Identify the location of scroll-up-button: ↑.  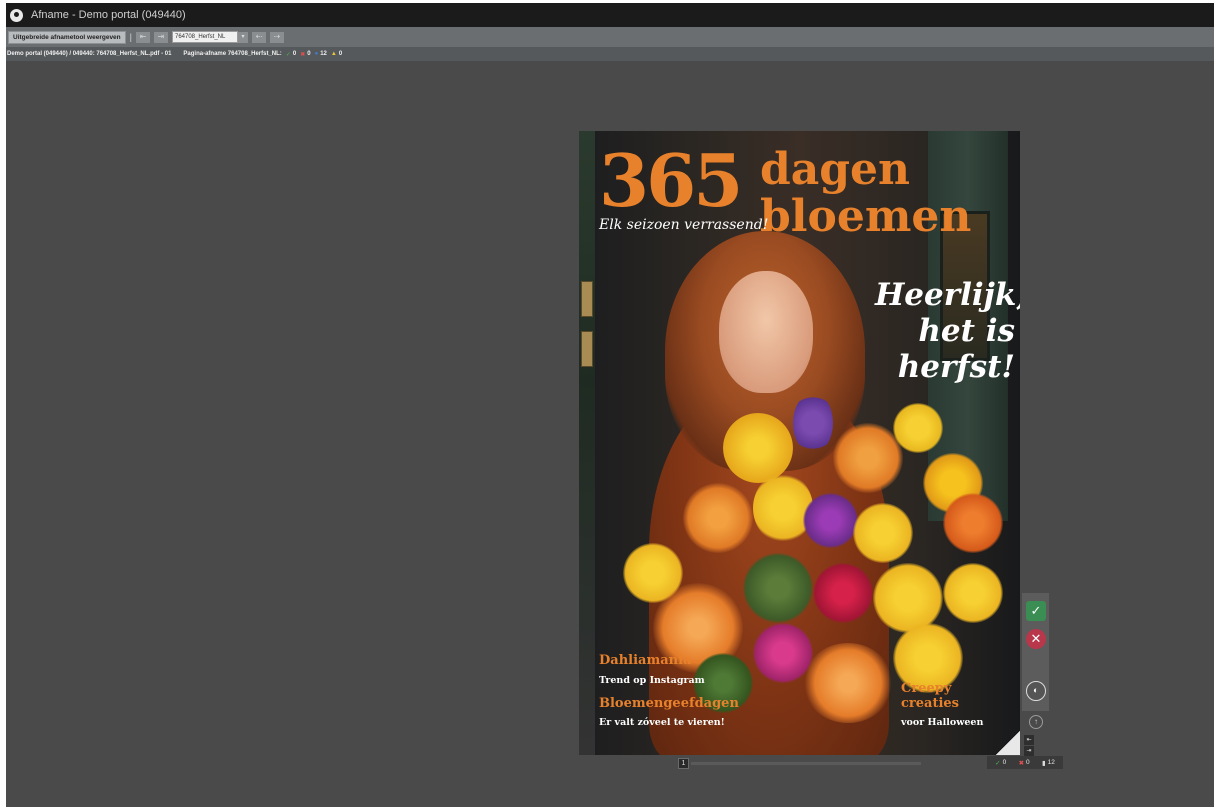
(1036, 722).